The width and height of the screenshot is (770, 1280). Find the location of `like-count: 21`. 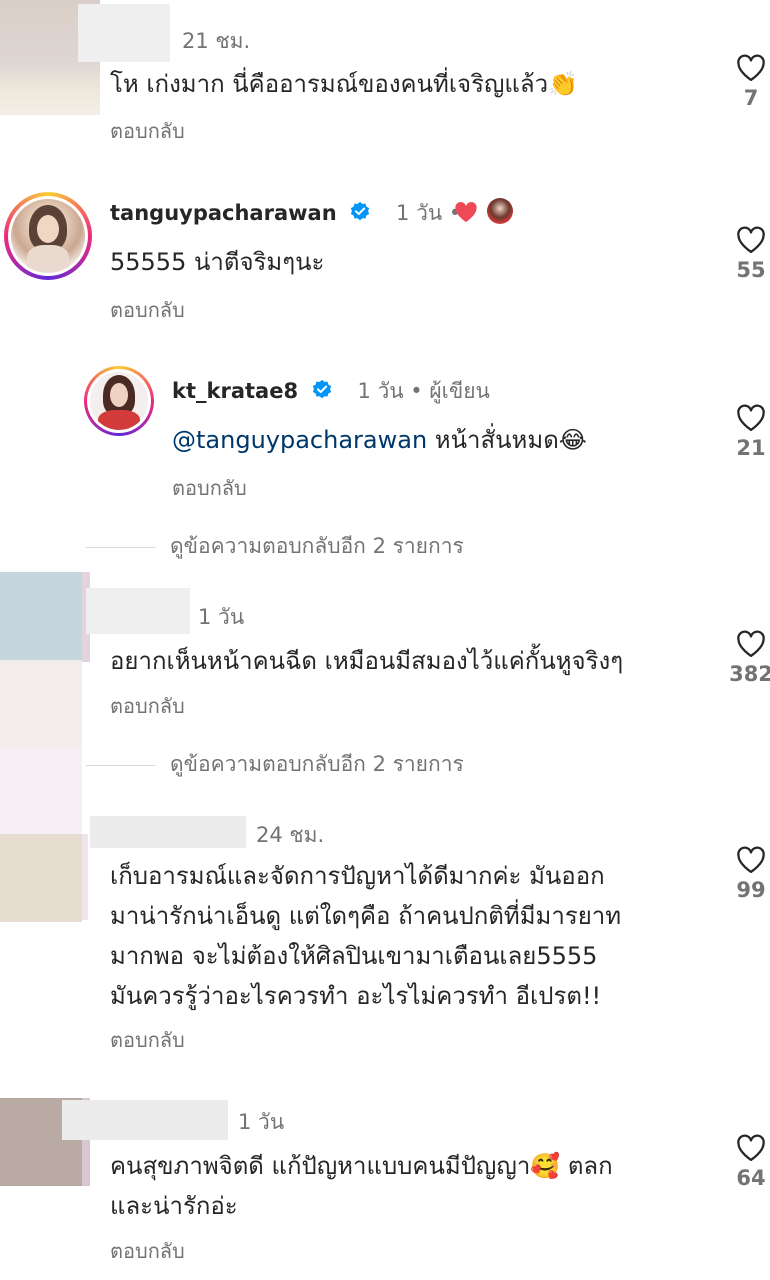

like-count: 21 is located at coordinates (751, 448).